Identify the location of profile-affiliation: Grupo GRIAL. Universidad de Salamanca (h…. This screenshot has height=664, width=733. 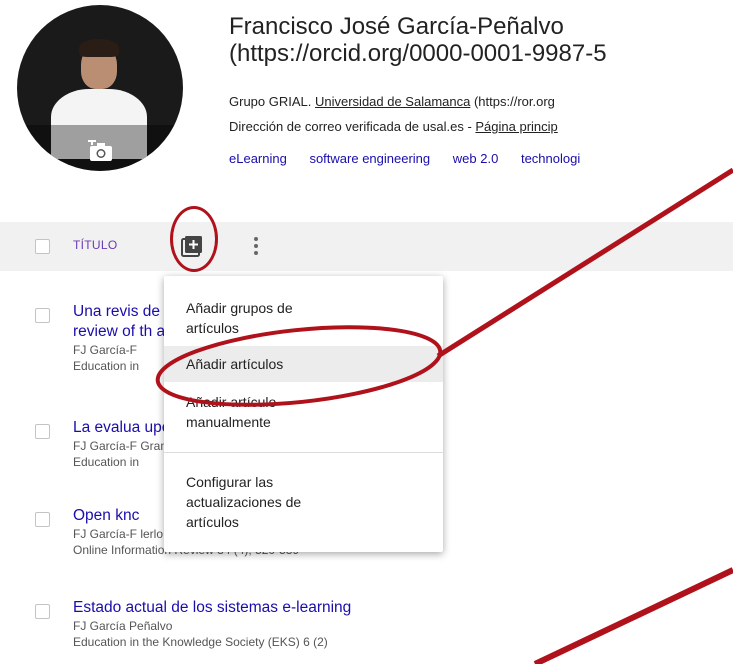
(392, 101).